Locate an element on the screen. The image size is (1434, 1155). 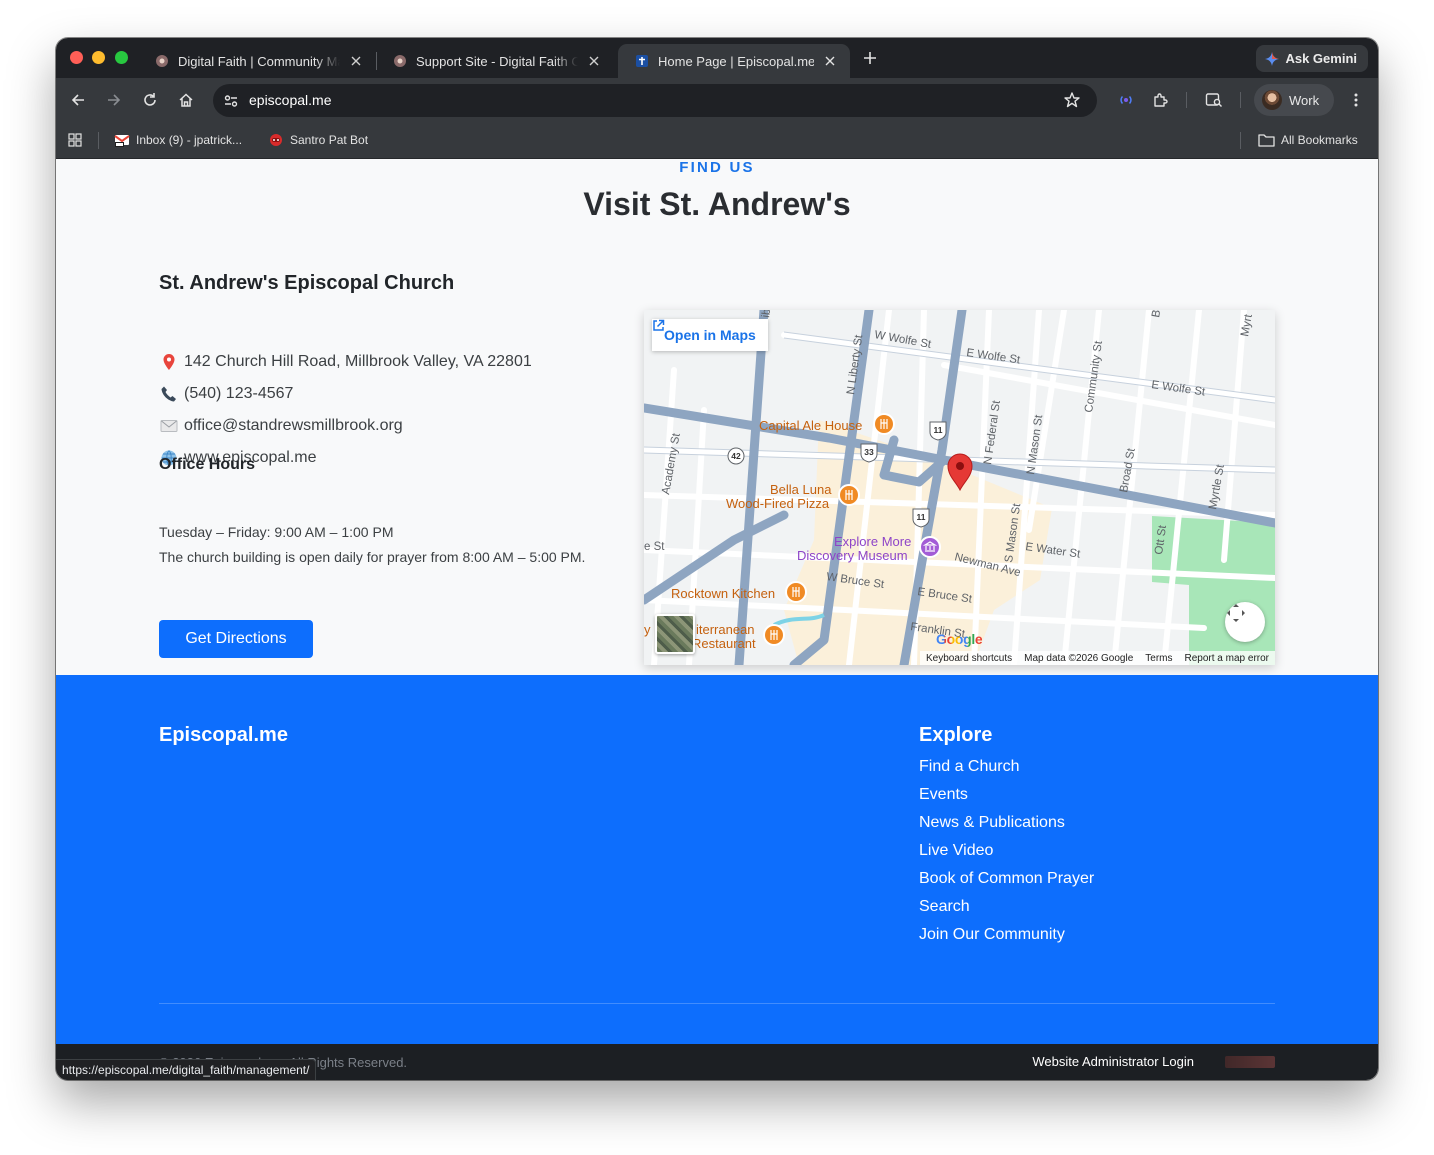
footer-link-live-video: Live Video is located at coordinates (956, 851).